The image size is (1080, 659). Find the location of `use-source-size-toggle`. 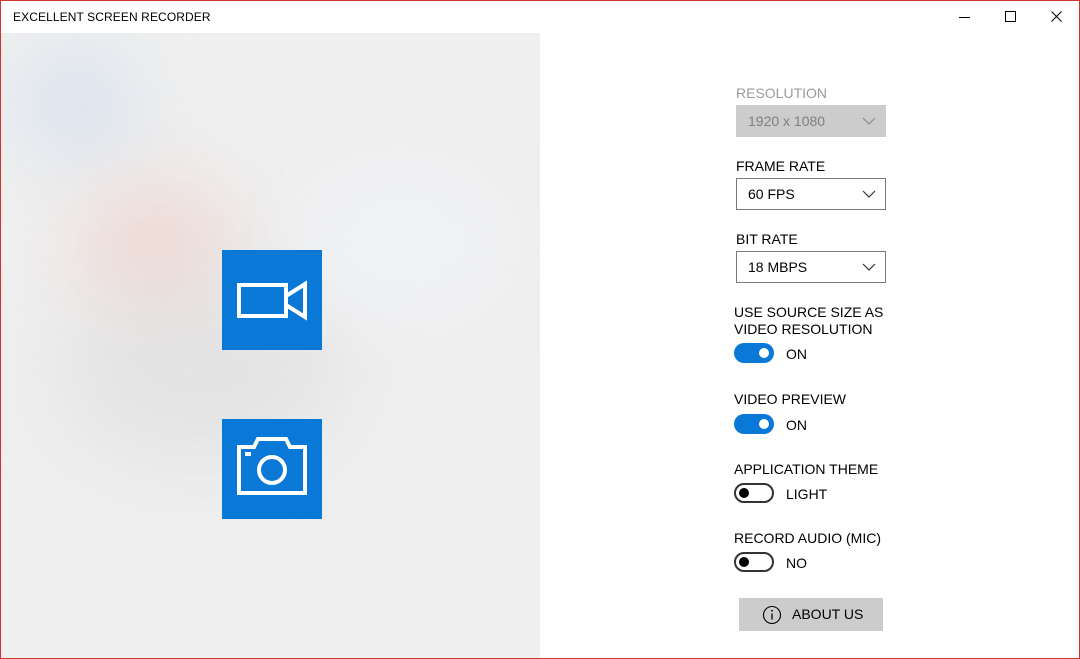

use-source-size-toggle is located at coordinates (754, 353).